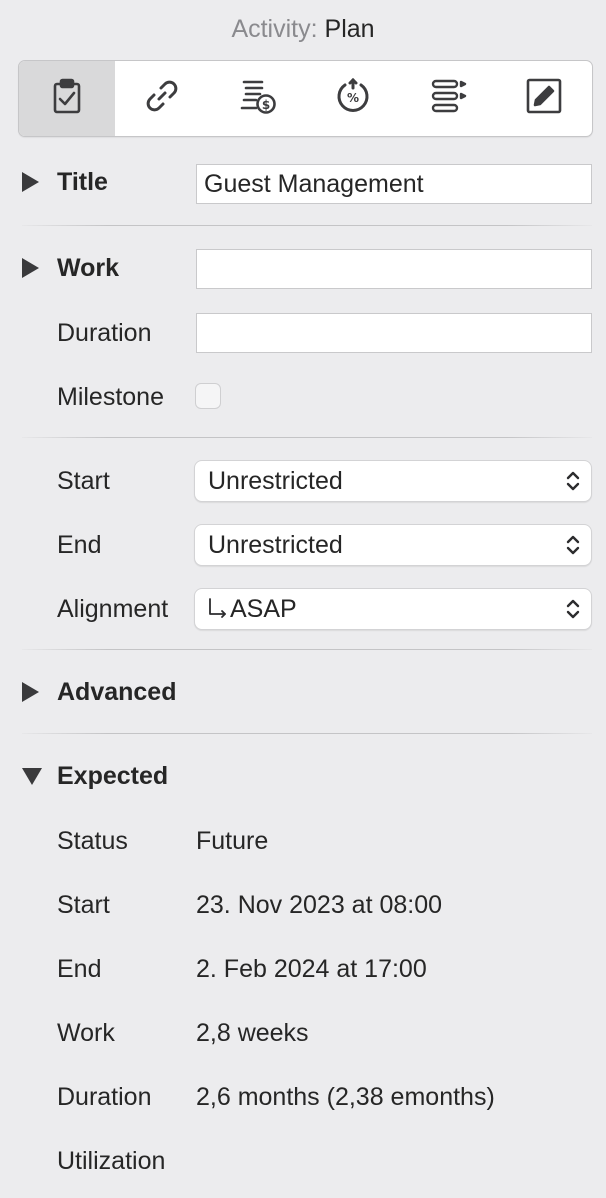 Image resolution: width=606 pixels, height=1198 pixels. I want to click on percent-progress-icon: %, so click(353, 98).